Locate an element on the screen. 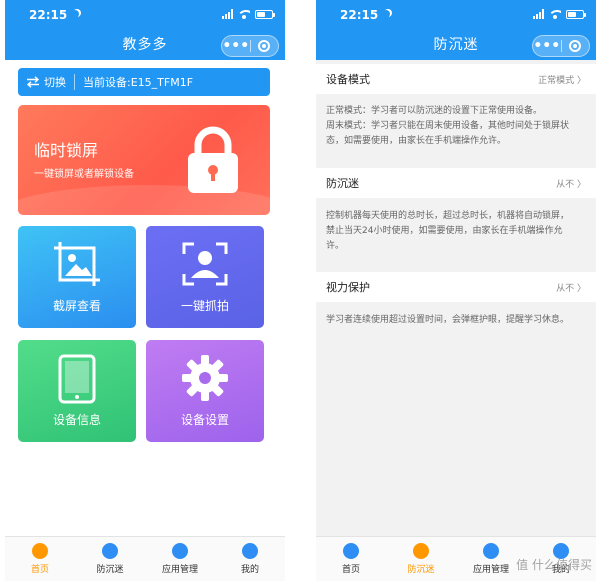 The image size is (600, 581). desc-line: 许。 is located at coordinates (335, 246).